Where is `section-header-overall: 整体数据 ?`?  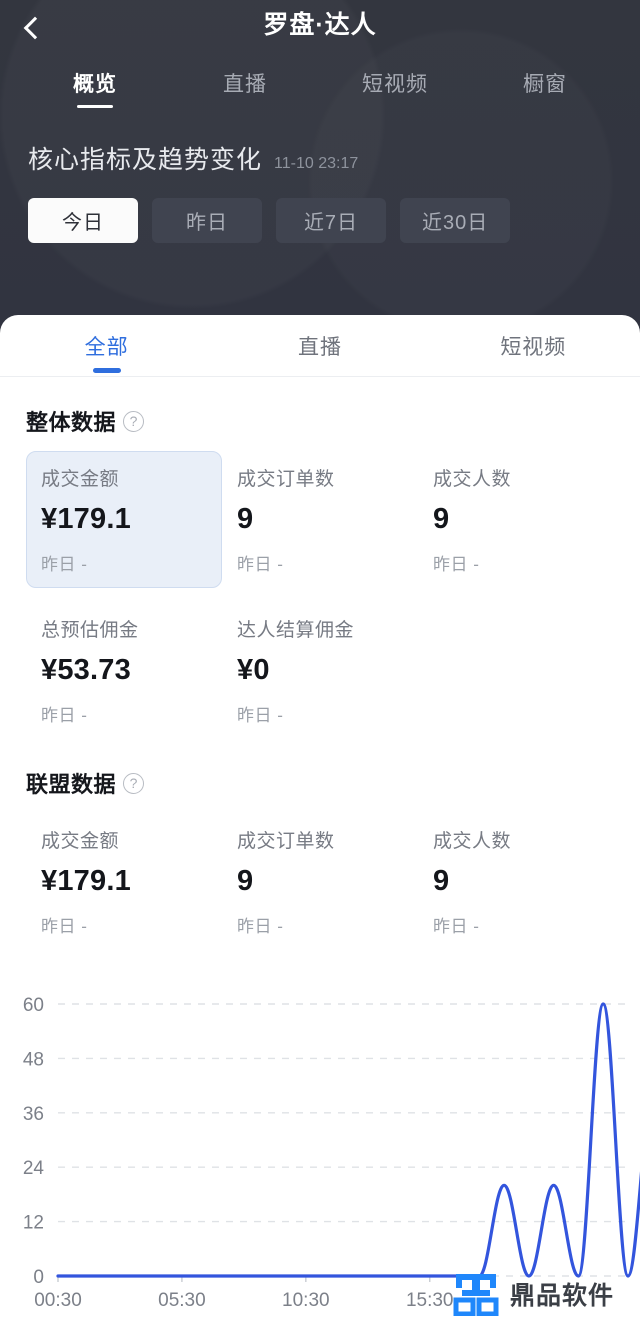
section-header-overall: 整体数据 ? is located at coordinates (320, 407).